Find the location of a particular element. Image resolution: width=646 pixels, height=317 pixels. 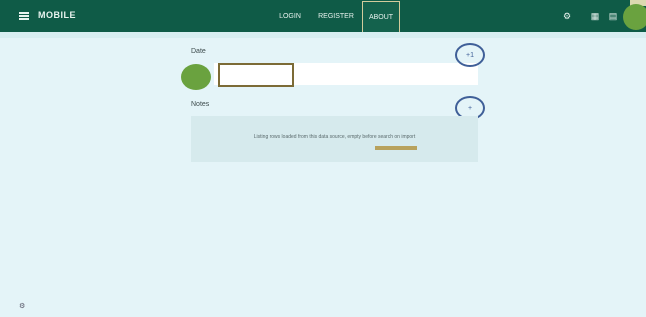

app-title: MOBILE is located at coordinates (57, 15).